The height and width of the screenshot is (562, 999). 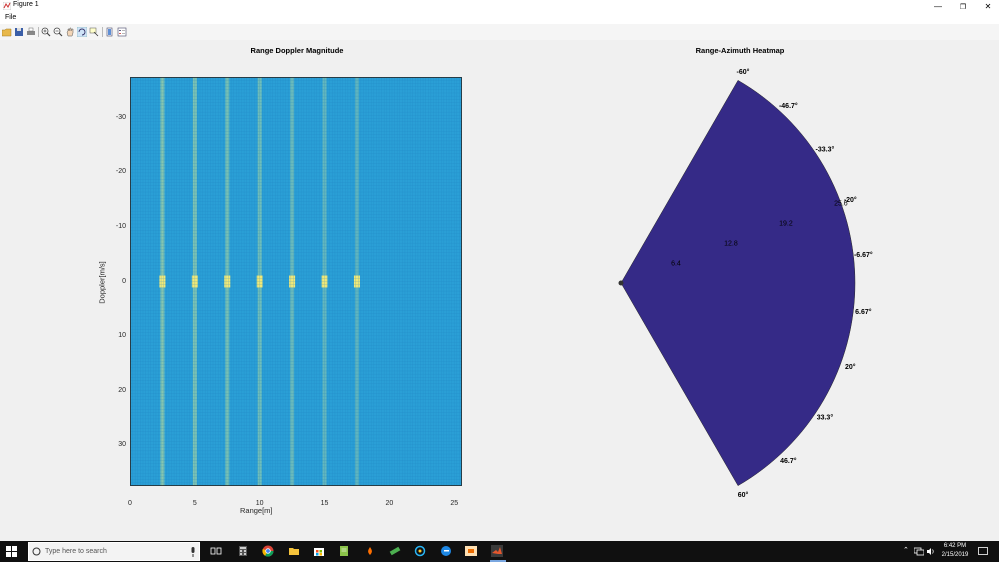 I want to click on window-title: Figure 1, so click(x=26, y=4).